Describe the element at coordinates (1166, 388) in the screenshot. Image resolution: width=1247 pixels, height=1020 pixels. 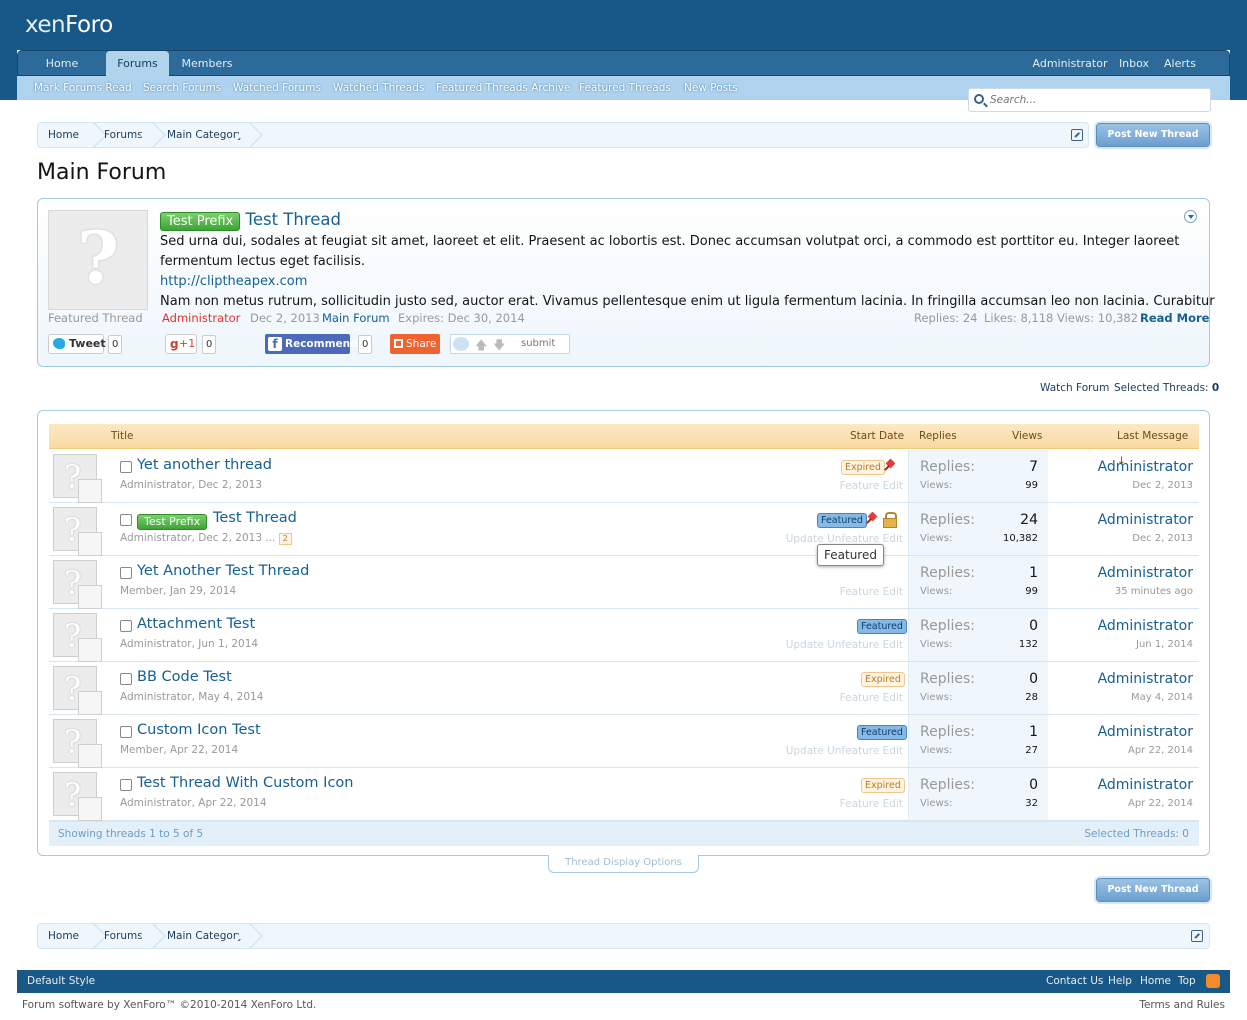
I see `selected-threads-label: Selected Threads: 0` at that location.